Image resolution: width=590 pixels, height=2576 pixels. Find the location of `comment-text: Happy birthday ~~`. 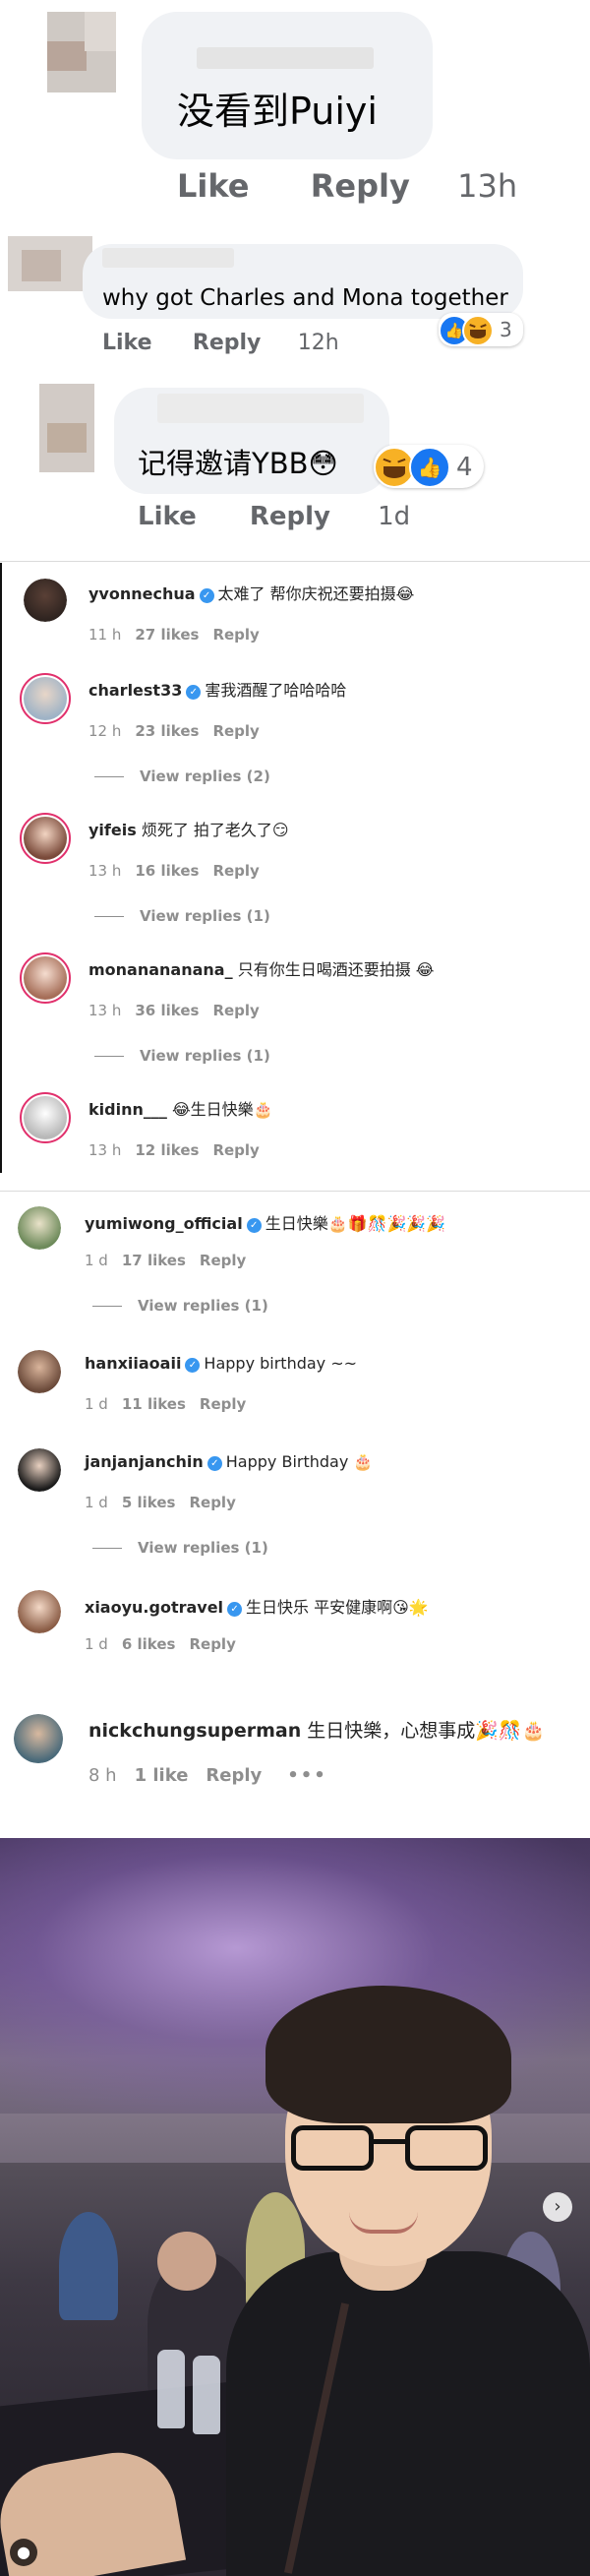

comment-text: Happy birthday ~~ is located at coordinates (281, 1363).